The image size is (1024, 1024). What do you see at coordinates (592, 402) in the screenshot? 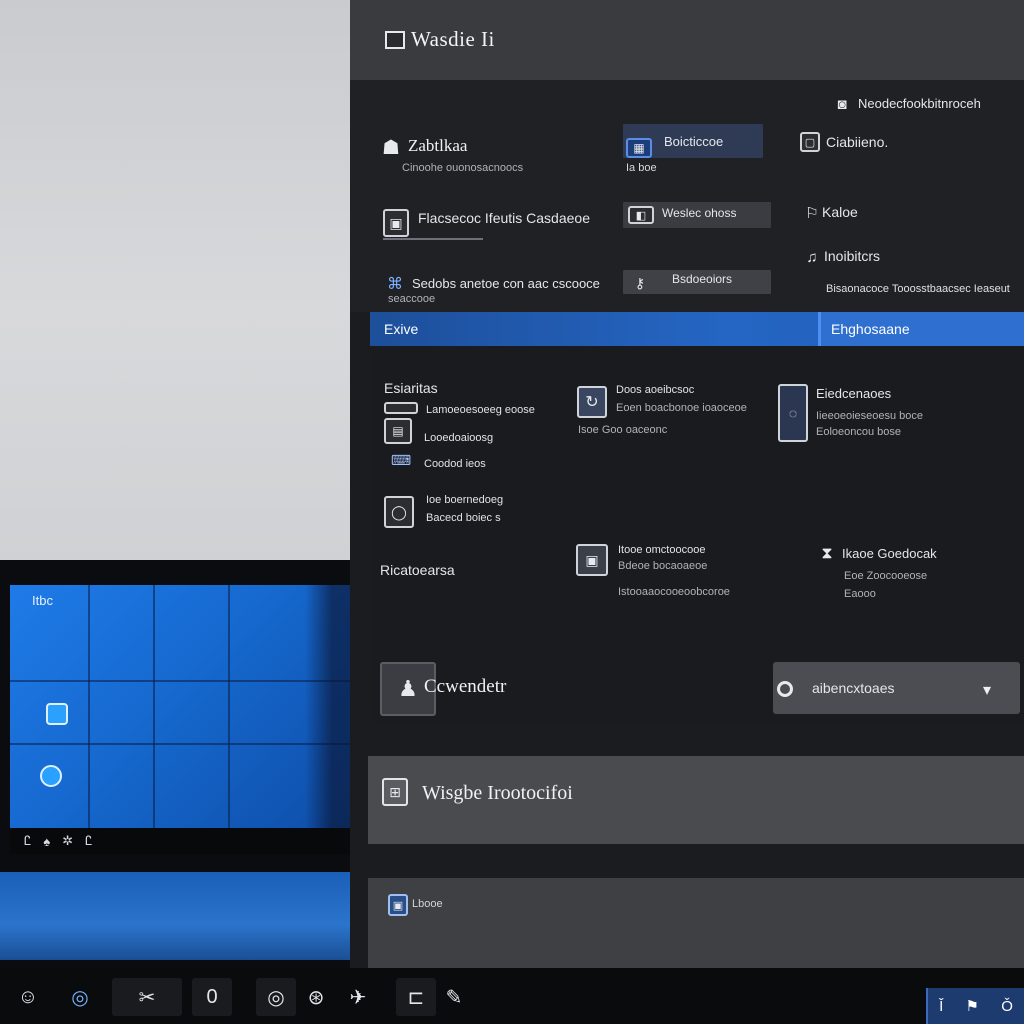
I see `refresh-icon: ↻` at bounding box center [592, 402].